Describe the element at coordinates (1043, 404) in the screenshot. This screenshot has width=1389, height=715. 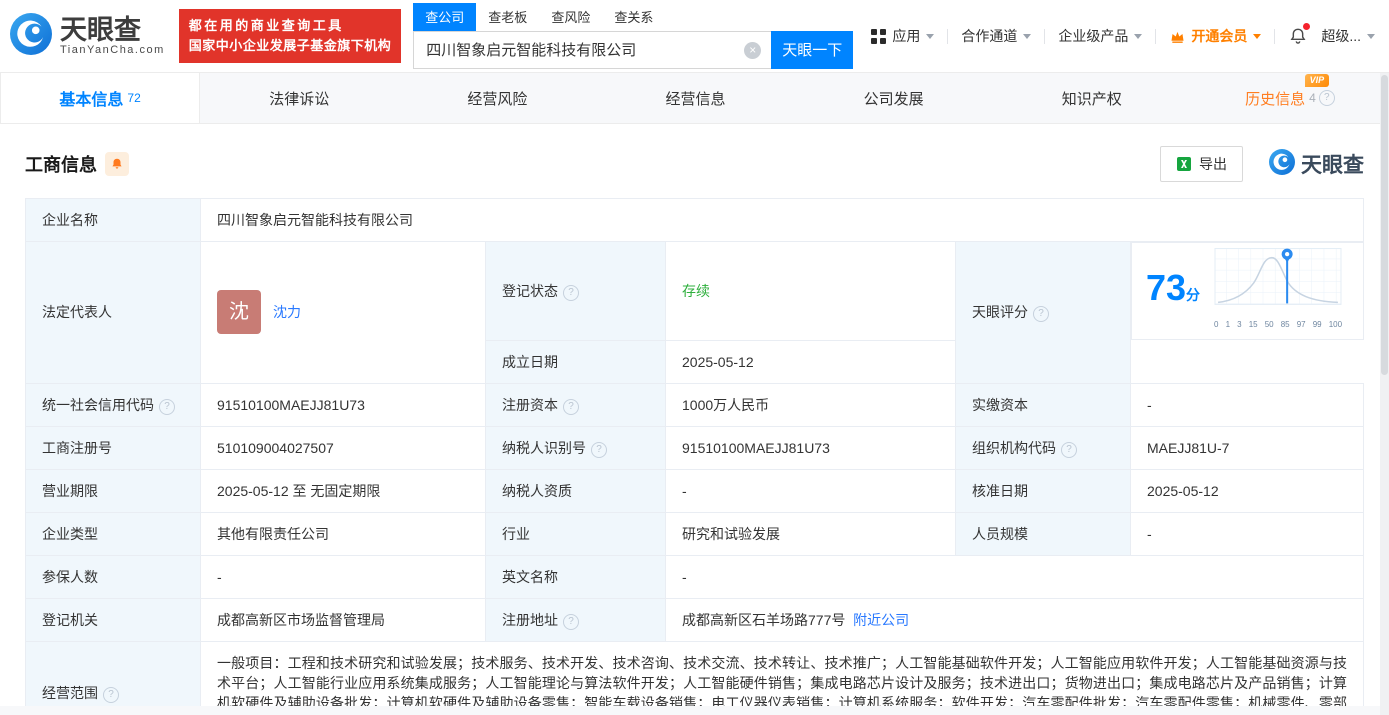
I see `field-label-paid-capital: 实缴资本` at that location.